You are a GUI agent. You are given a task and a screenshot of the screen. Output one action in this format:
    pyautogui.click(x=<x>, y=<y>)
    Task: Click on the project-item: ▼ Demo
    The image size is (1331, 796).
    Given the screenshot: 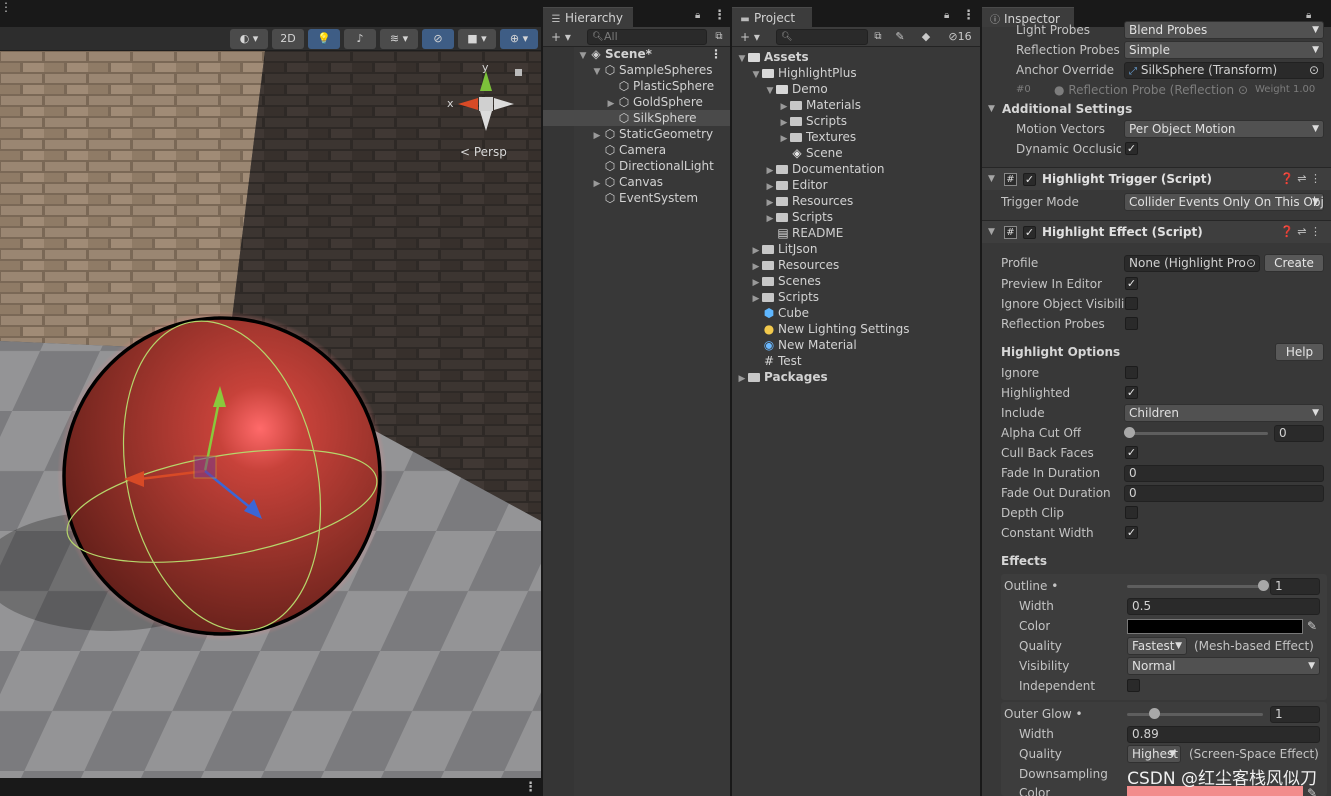 What is the action you would take?
    pyautogui.click(x=856, y=89)
    